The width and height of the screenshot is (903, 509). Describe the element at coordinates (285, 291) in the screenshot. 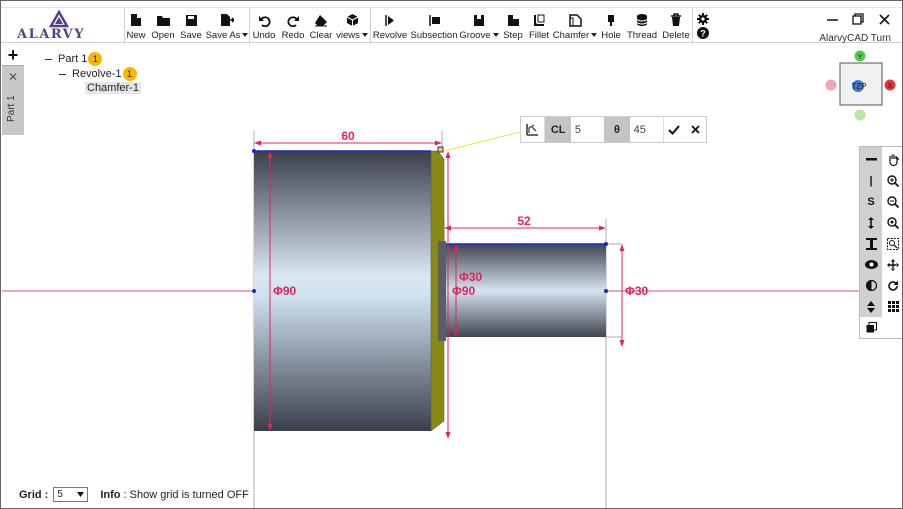

I see `dimension-label-dia90: Φ90` at that location.